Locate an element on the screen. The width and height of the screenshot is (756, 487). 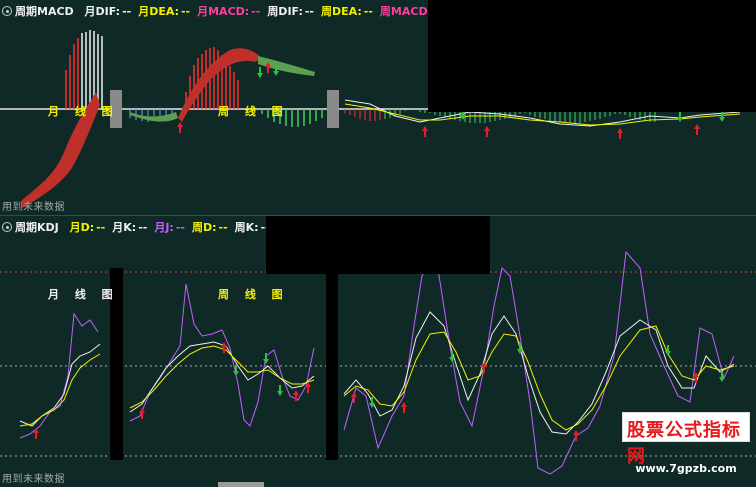
week-k-line is located at coordinates (222, 377).